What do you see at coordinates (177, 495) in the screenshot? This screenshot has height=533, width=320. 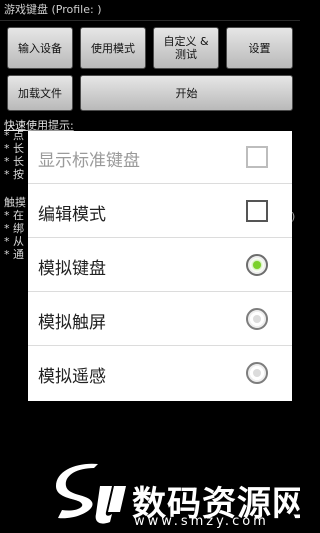 I see `watermark: 数码资源网 www.smzy.com` at bounding box center [177, 495].